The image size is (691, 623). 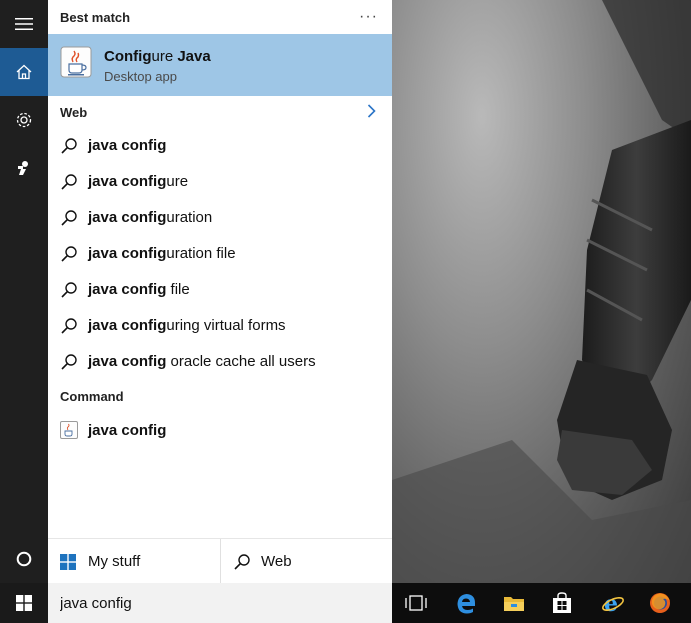 What do you see at coordinates (127, 430) in the screenshot?
I see `command-item-label: java config` at bounding box center [127, 430].